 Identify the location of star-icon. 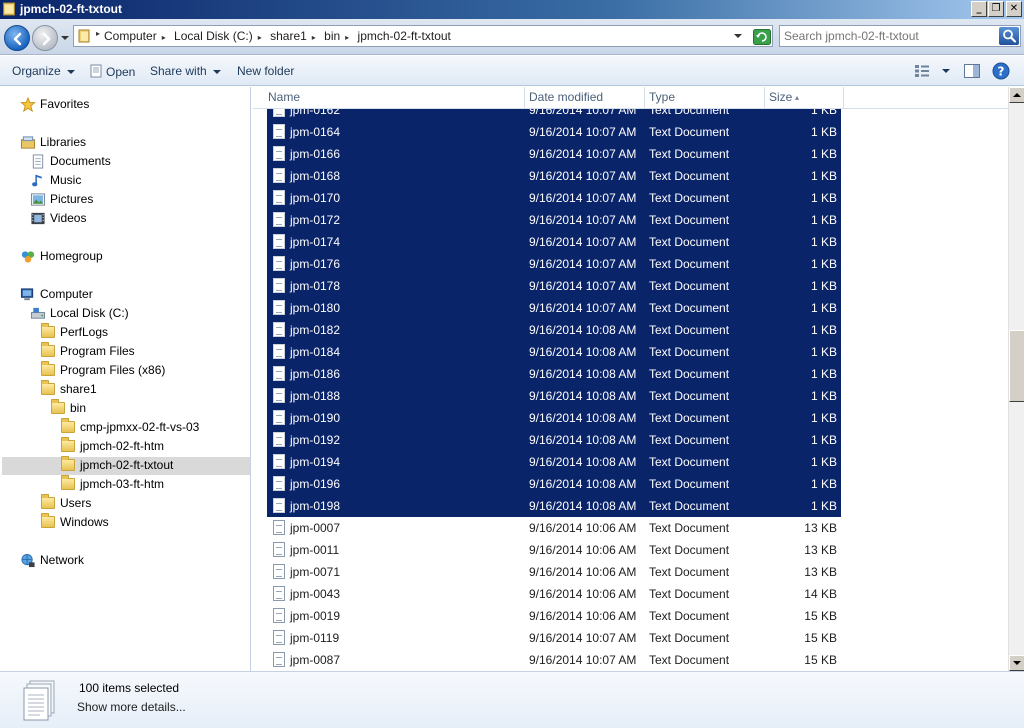
(28, 104).